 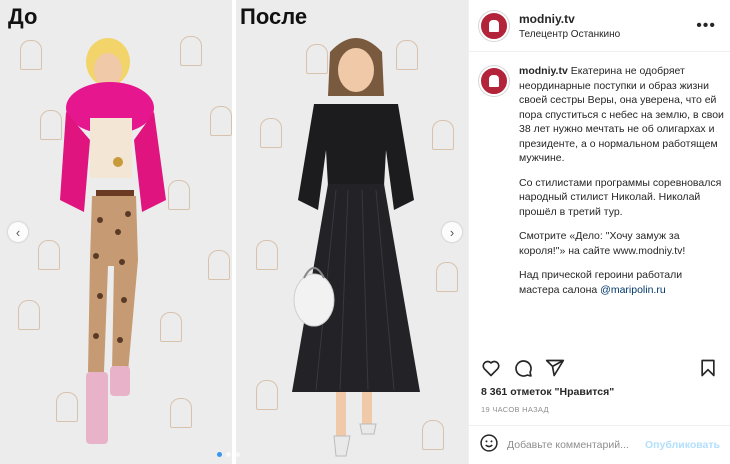 What do you see at coordinates (515, 409) in the screenshot?
I see `post-timestamp: 19 ЧАСОВ НАЗАД` at bounding box center [515, 409].